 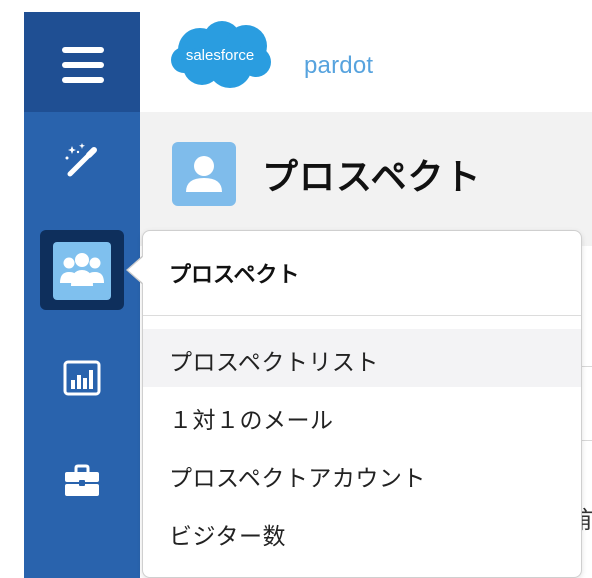 What do you see at coordinates (82, 62) in the screenshot?
I see `menu-button` at bounding box center [82, 62].